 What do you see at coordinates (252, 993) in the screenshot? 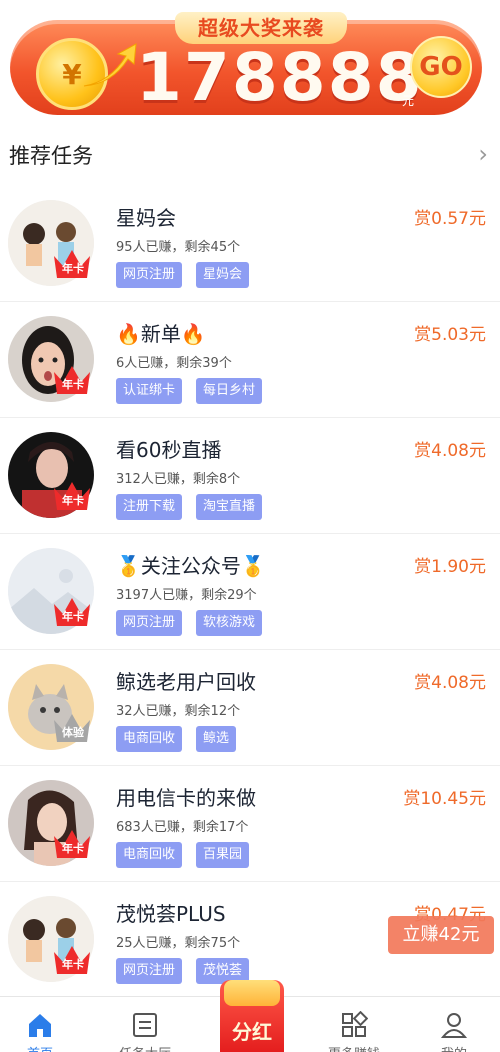
I see `gift-icon` at bounding box center [252, 993].